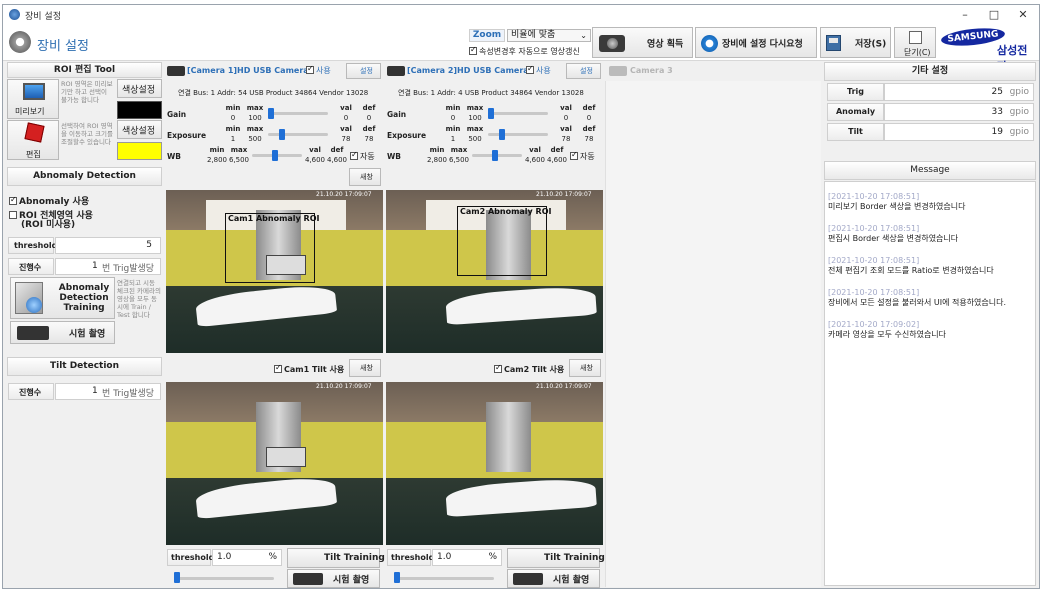  What do you see at coordinates (959, 132) in the screenshot?
I see `tilt-input: 19 gpio` at bounding box center [959, 132].